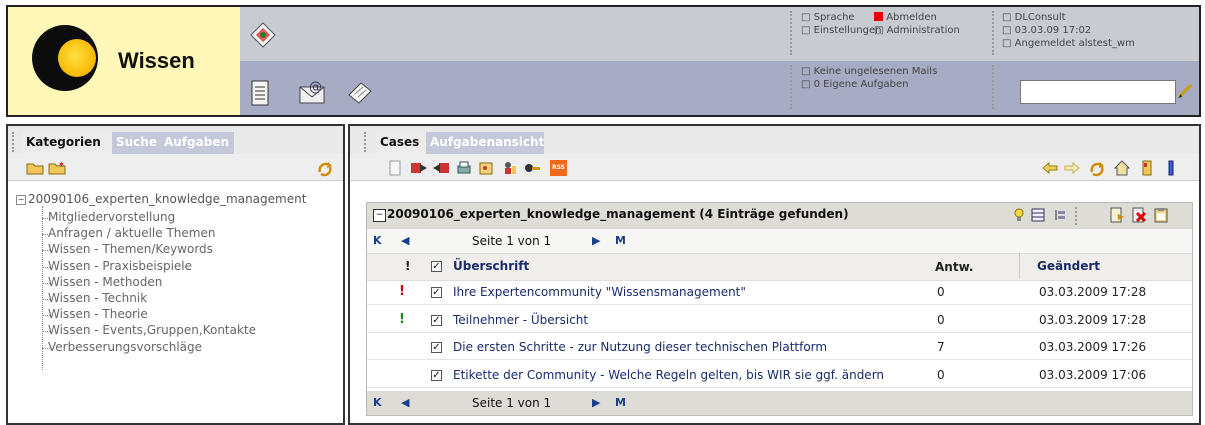 Image resolution: width=1205 pixels, height=425 pixels. Describe the element at coordinates (1019, 266) in the screenshot. I see `col-divider` at that location.